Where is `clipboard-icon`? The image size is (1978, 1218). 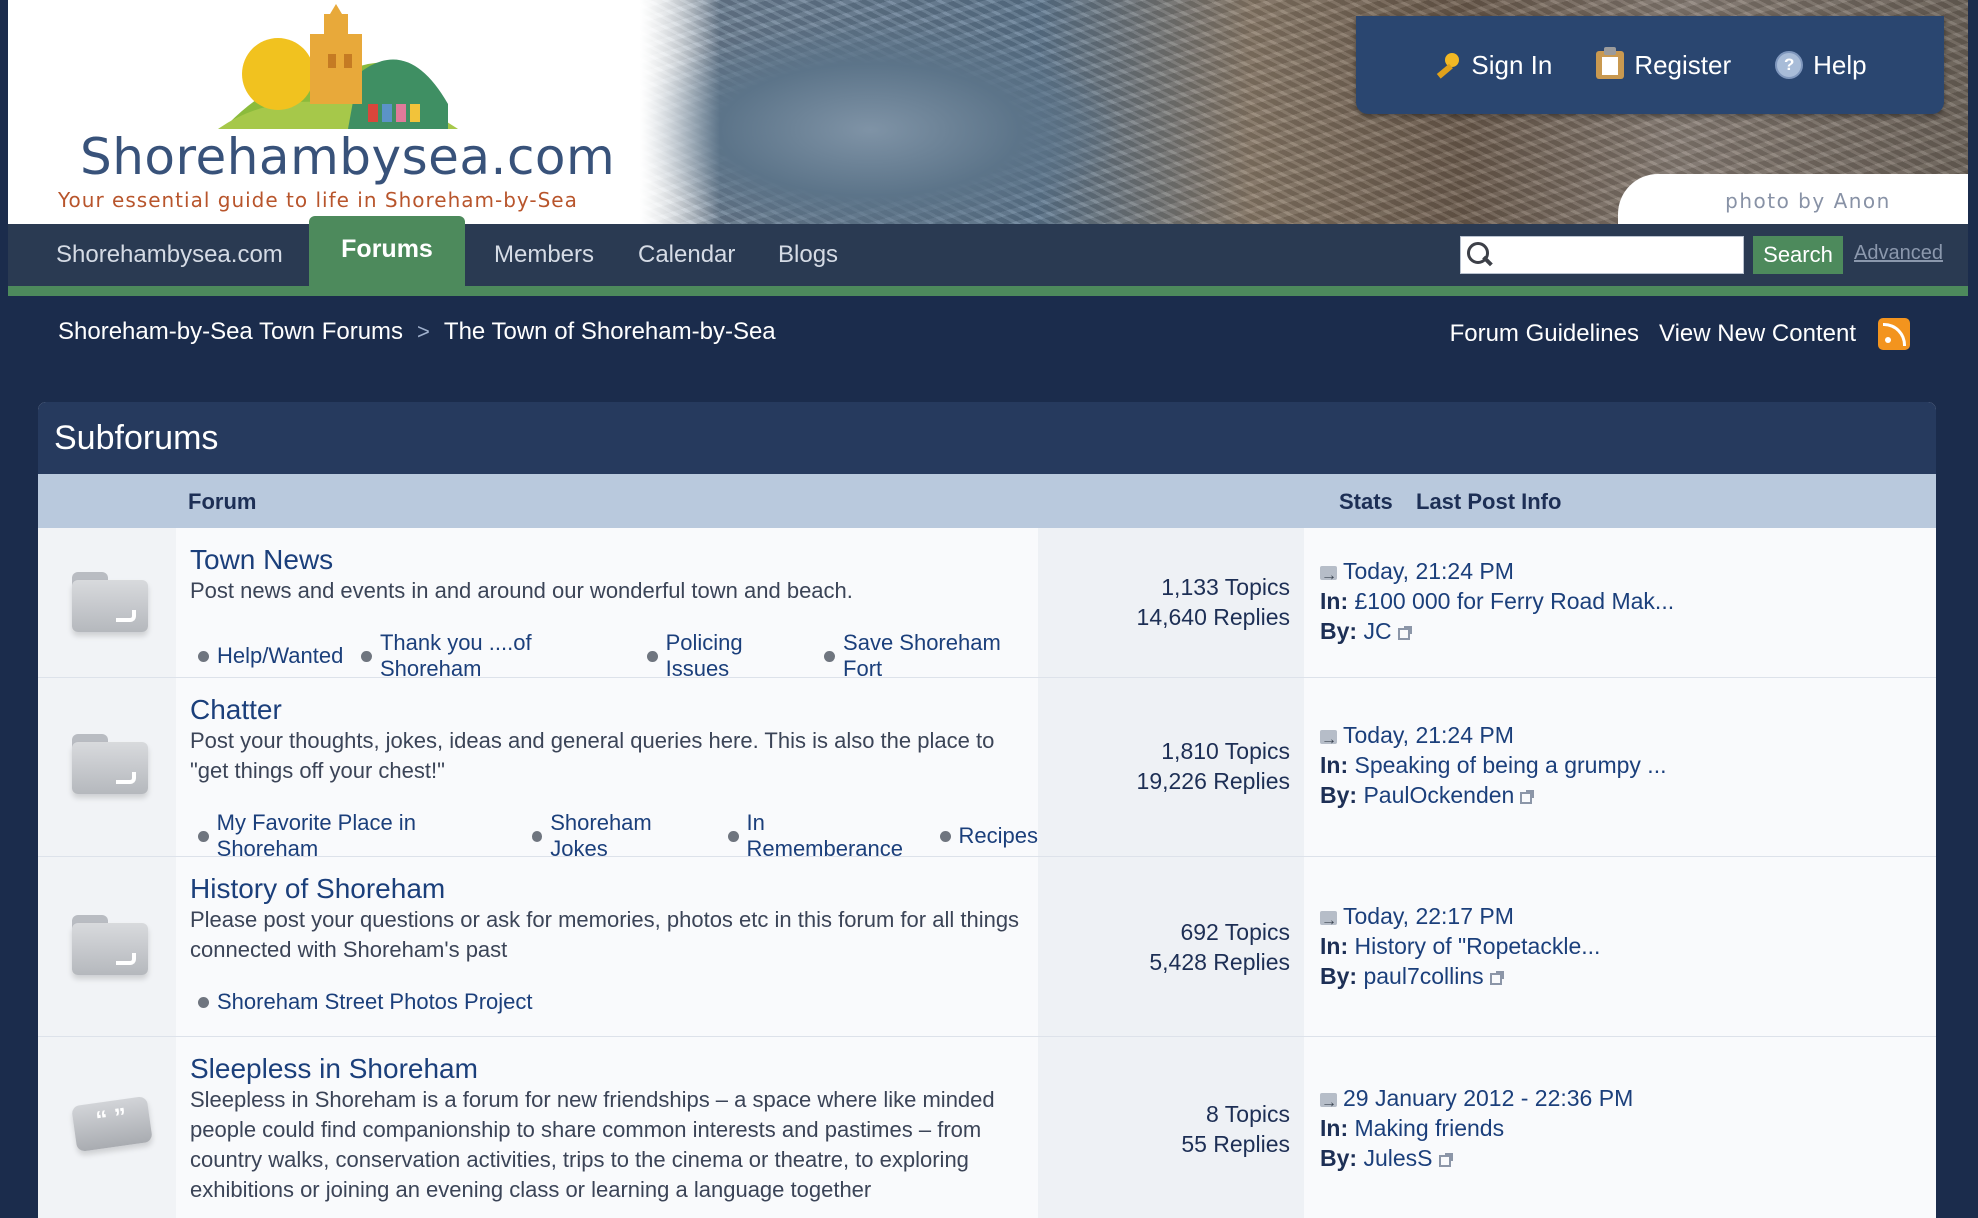
clipboard-icon is located at coordinates (1610, 63).